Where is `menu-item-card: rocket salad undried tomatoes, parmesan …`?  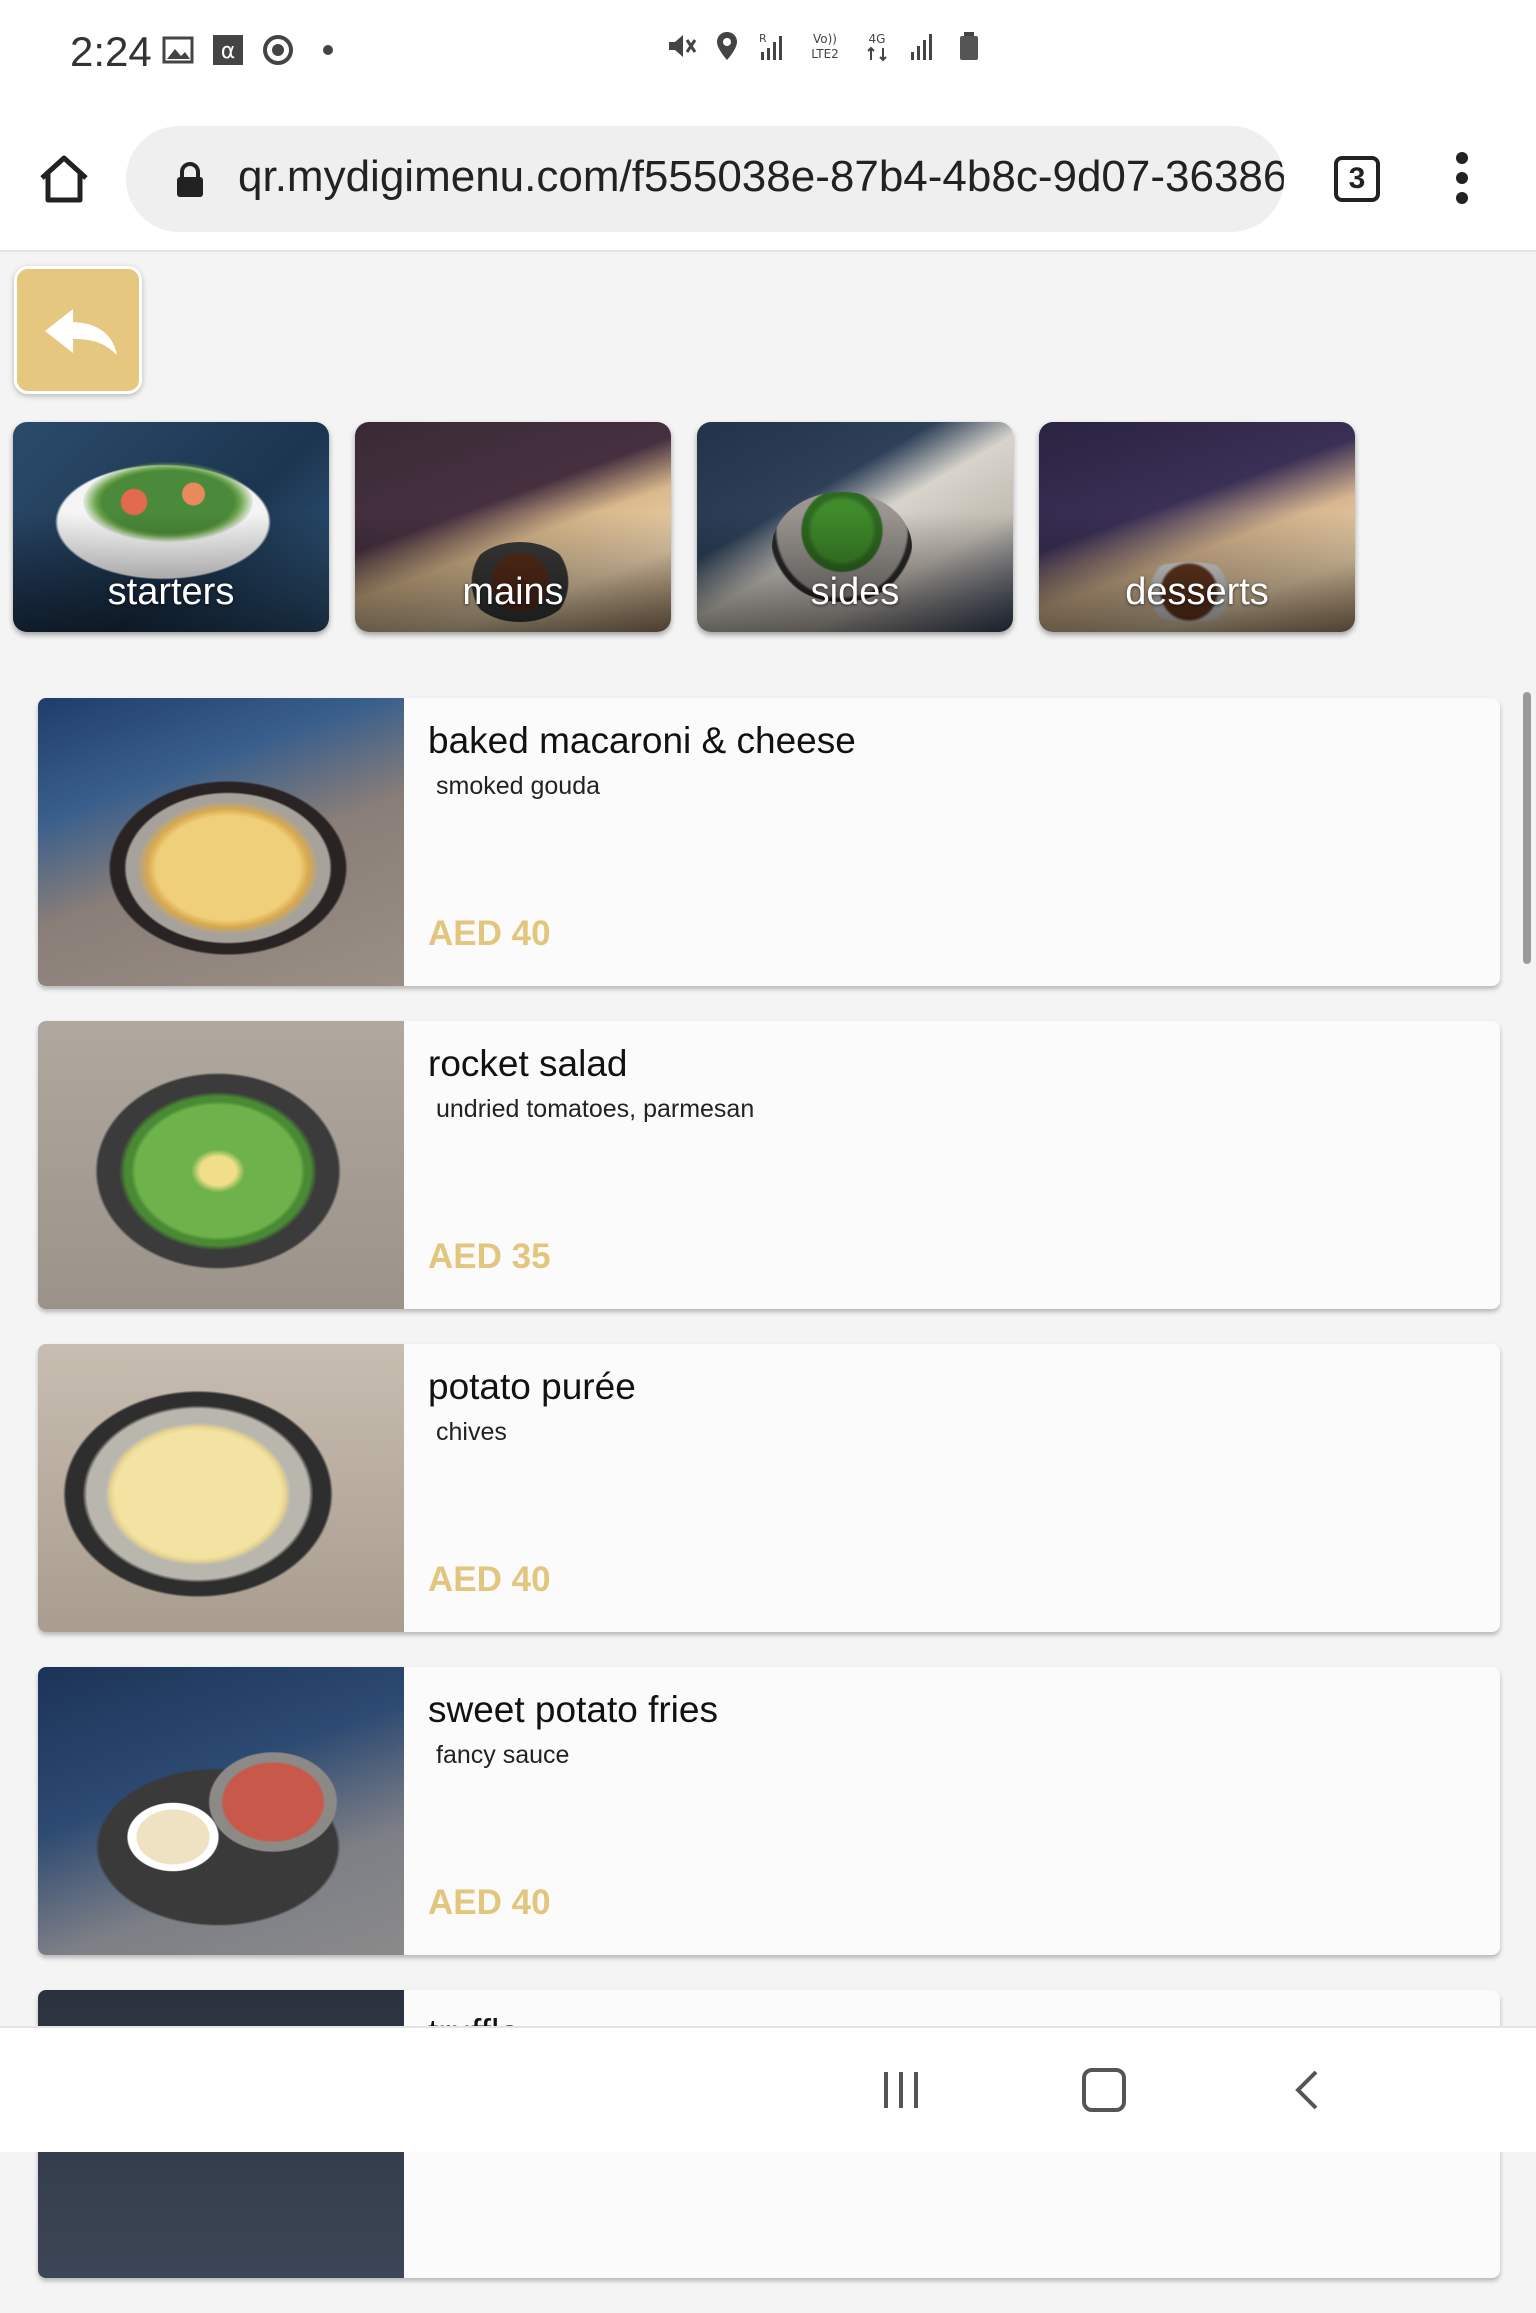
menu-item-card: rocket salad undried tomatoes, parmesan … is located at coordinates (769, 1165).